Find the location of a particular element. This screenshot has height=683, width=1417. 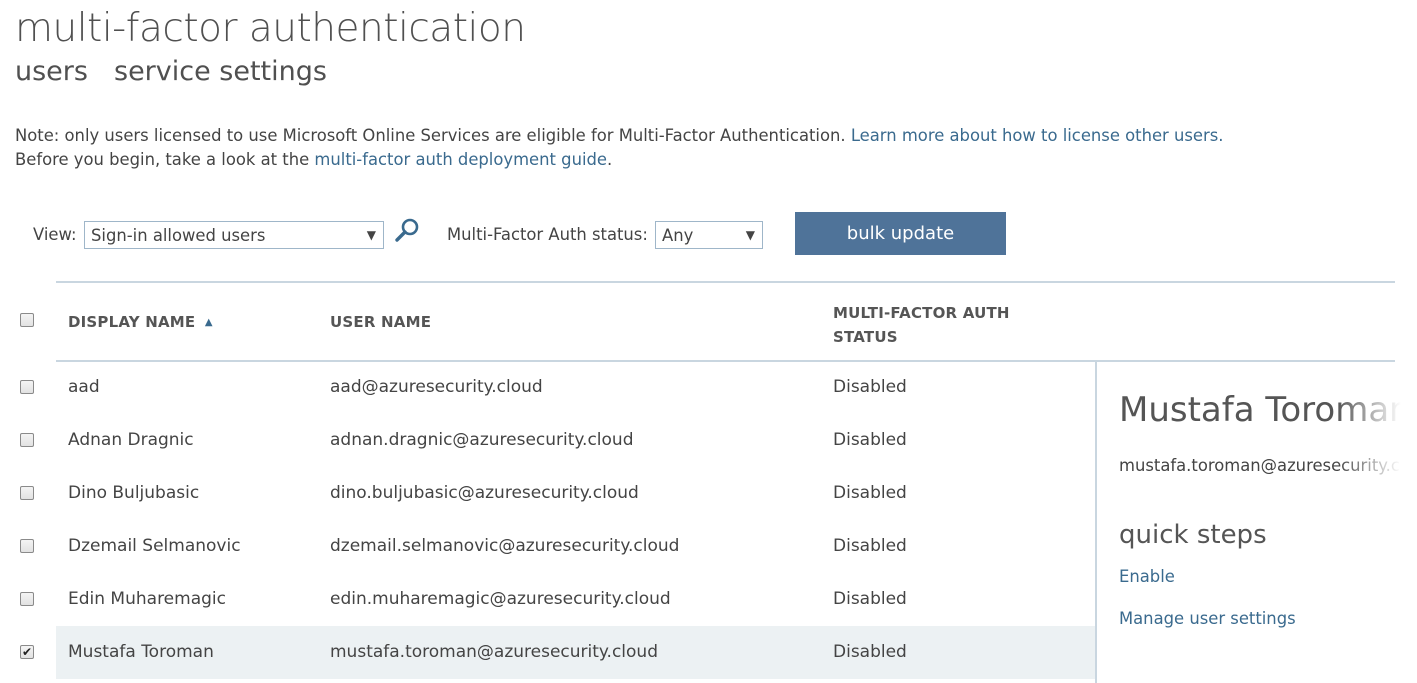

display-name-cell: Mustafa Toroman is located at coordinates (141, 652).